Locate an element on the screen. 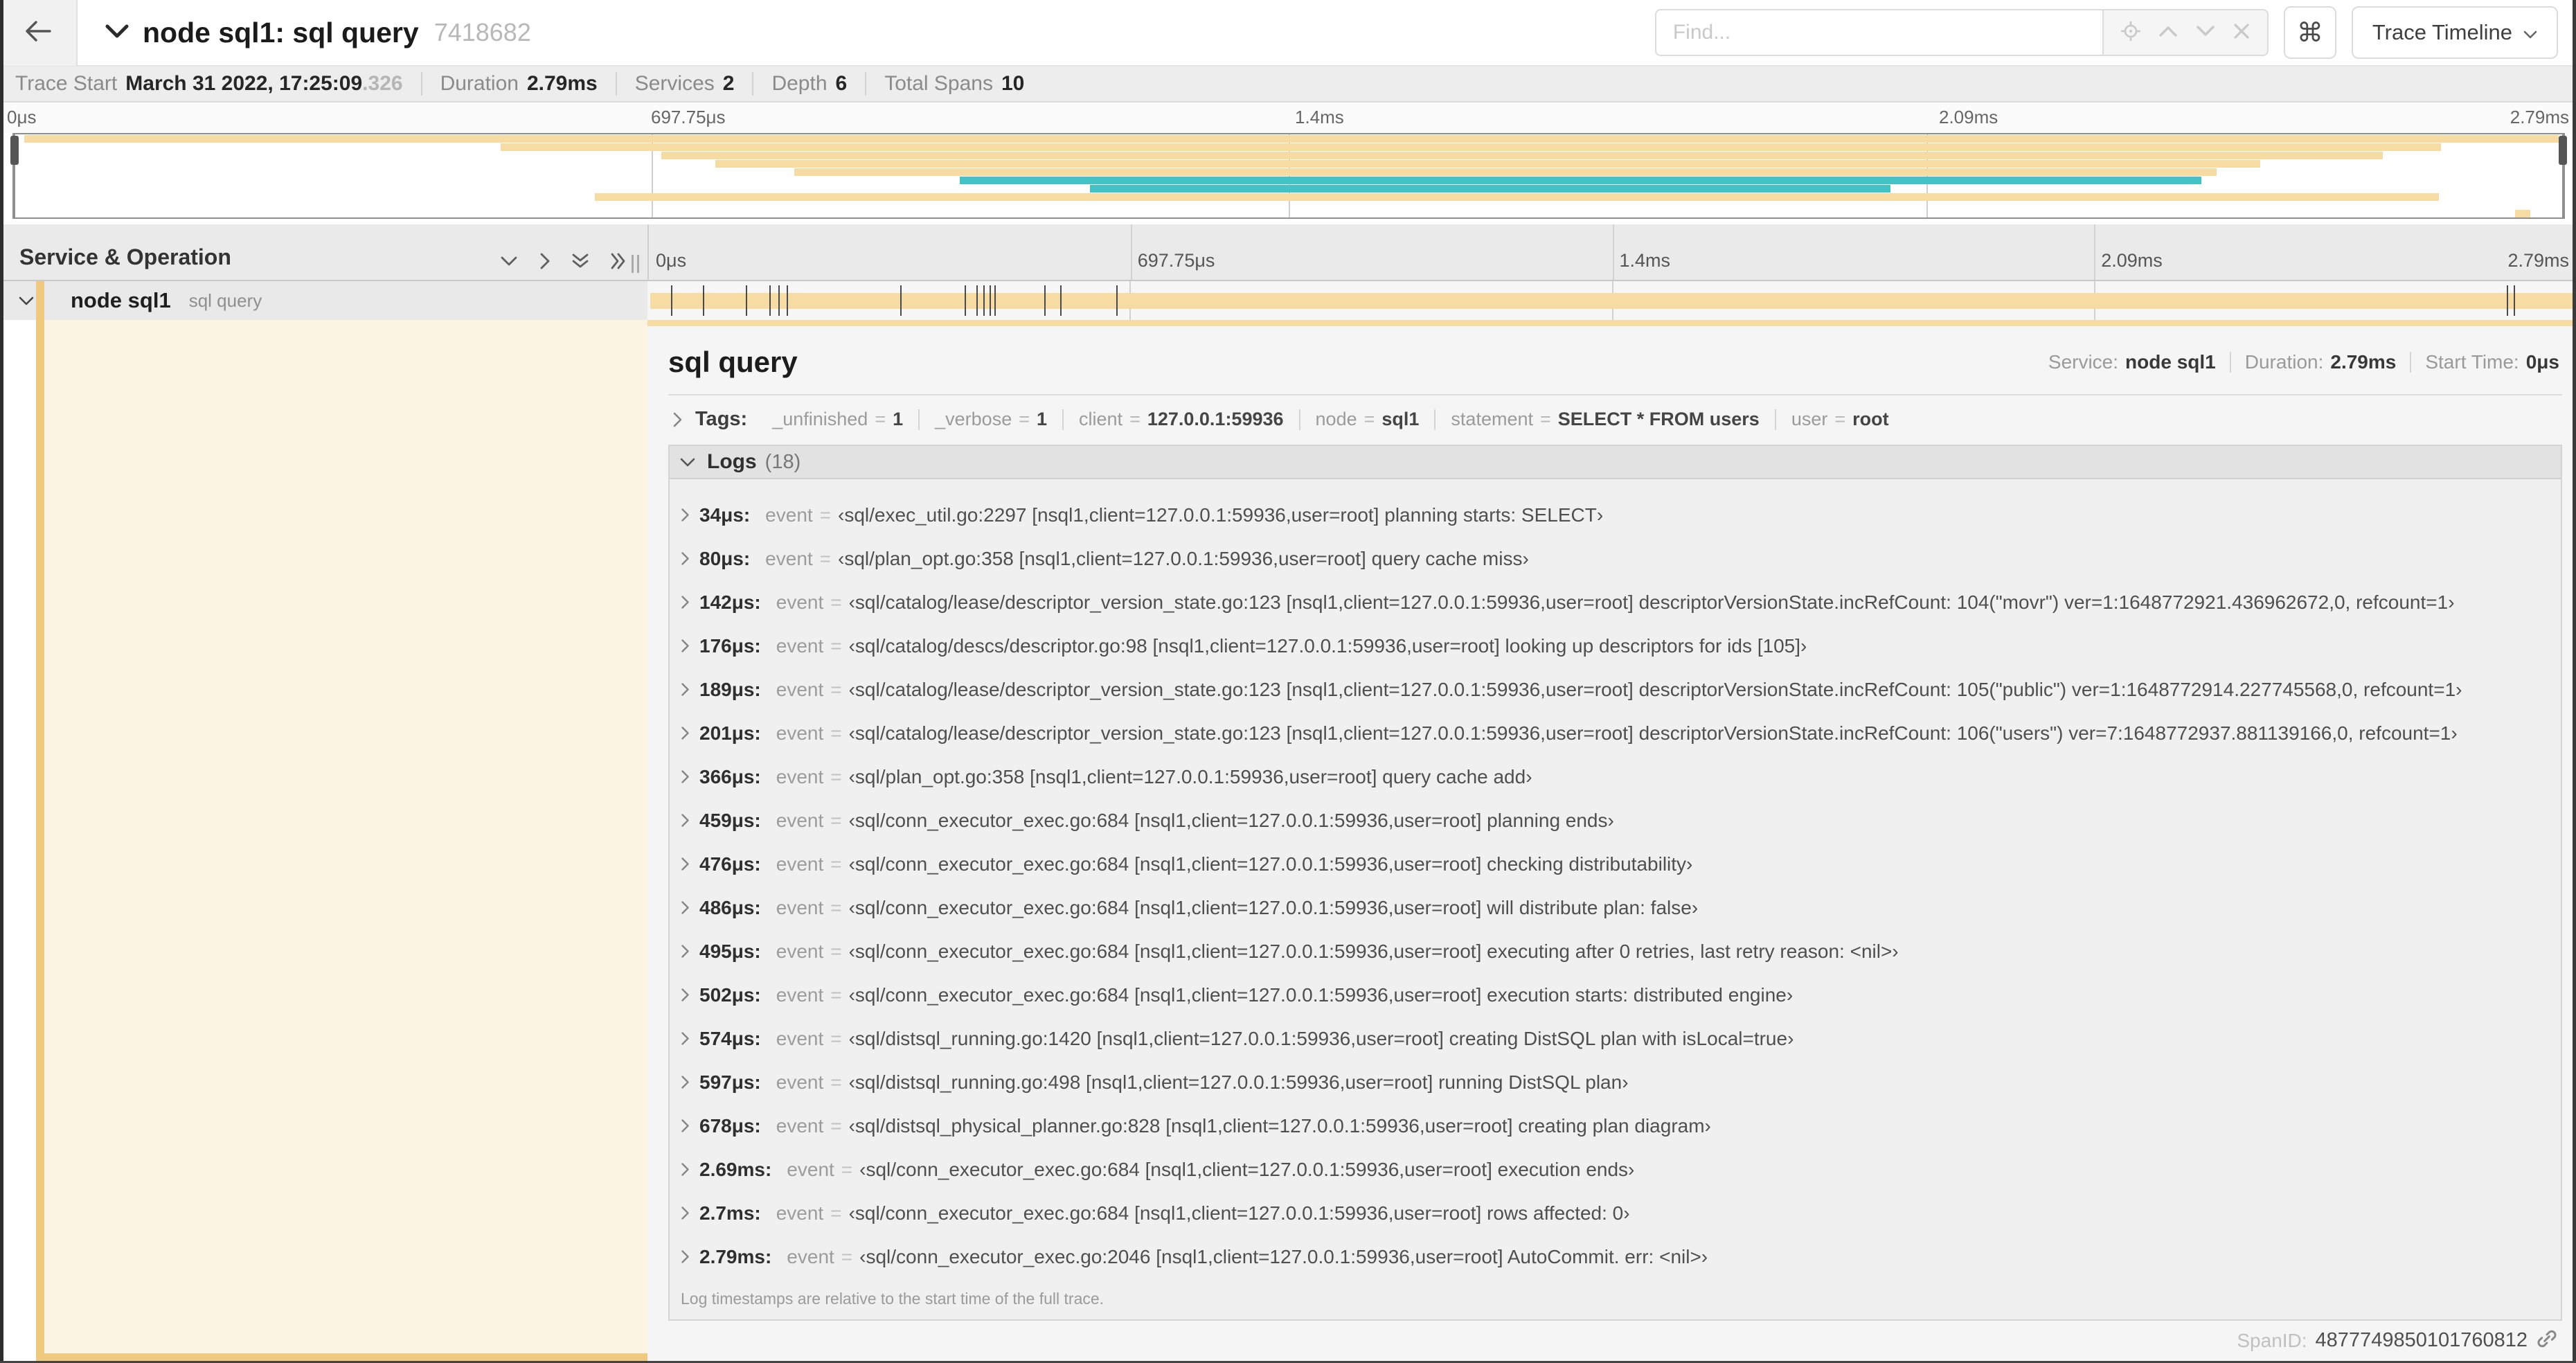  tag-equals: = is located at coordinates (1545, 419).